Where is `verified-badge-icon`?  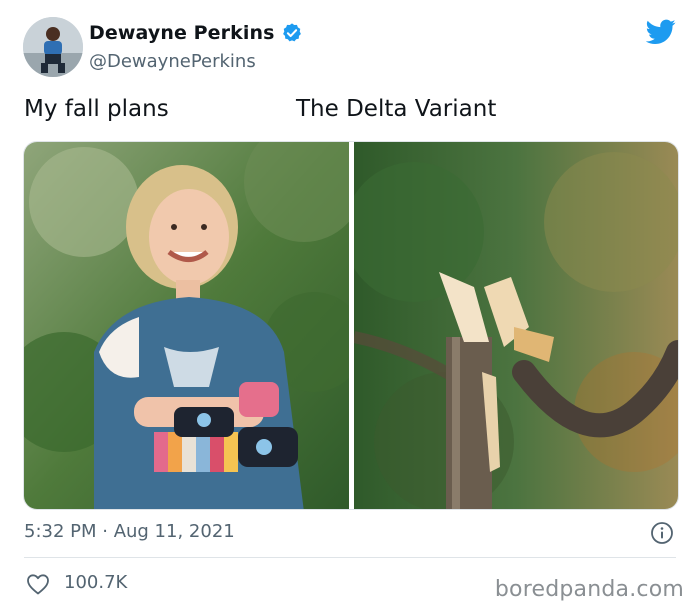
verified-badge-icon is located at coordinates (292, 33).